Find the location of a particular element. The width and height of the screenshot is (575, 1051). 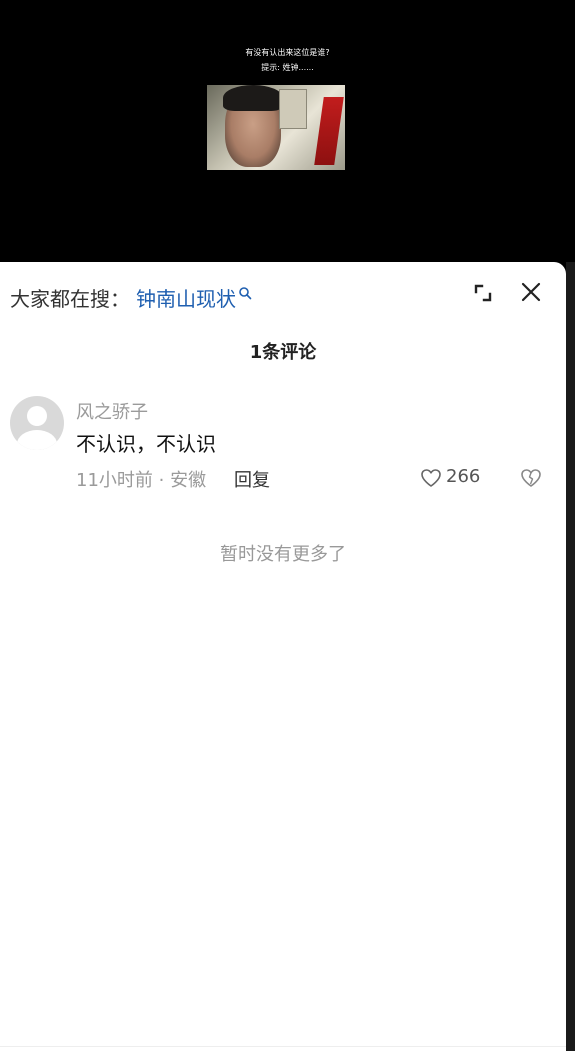

user-avatar is located at coordinates (37, 423).